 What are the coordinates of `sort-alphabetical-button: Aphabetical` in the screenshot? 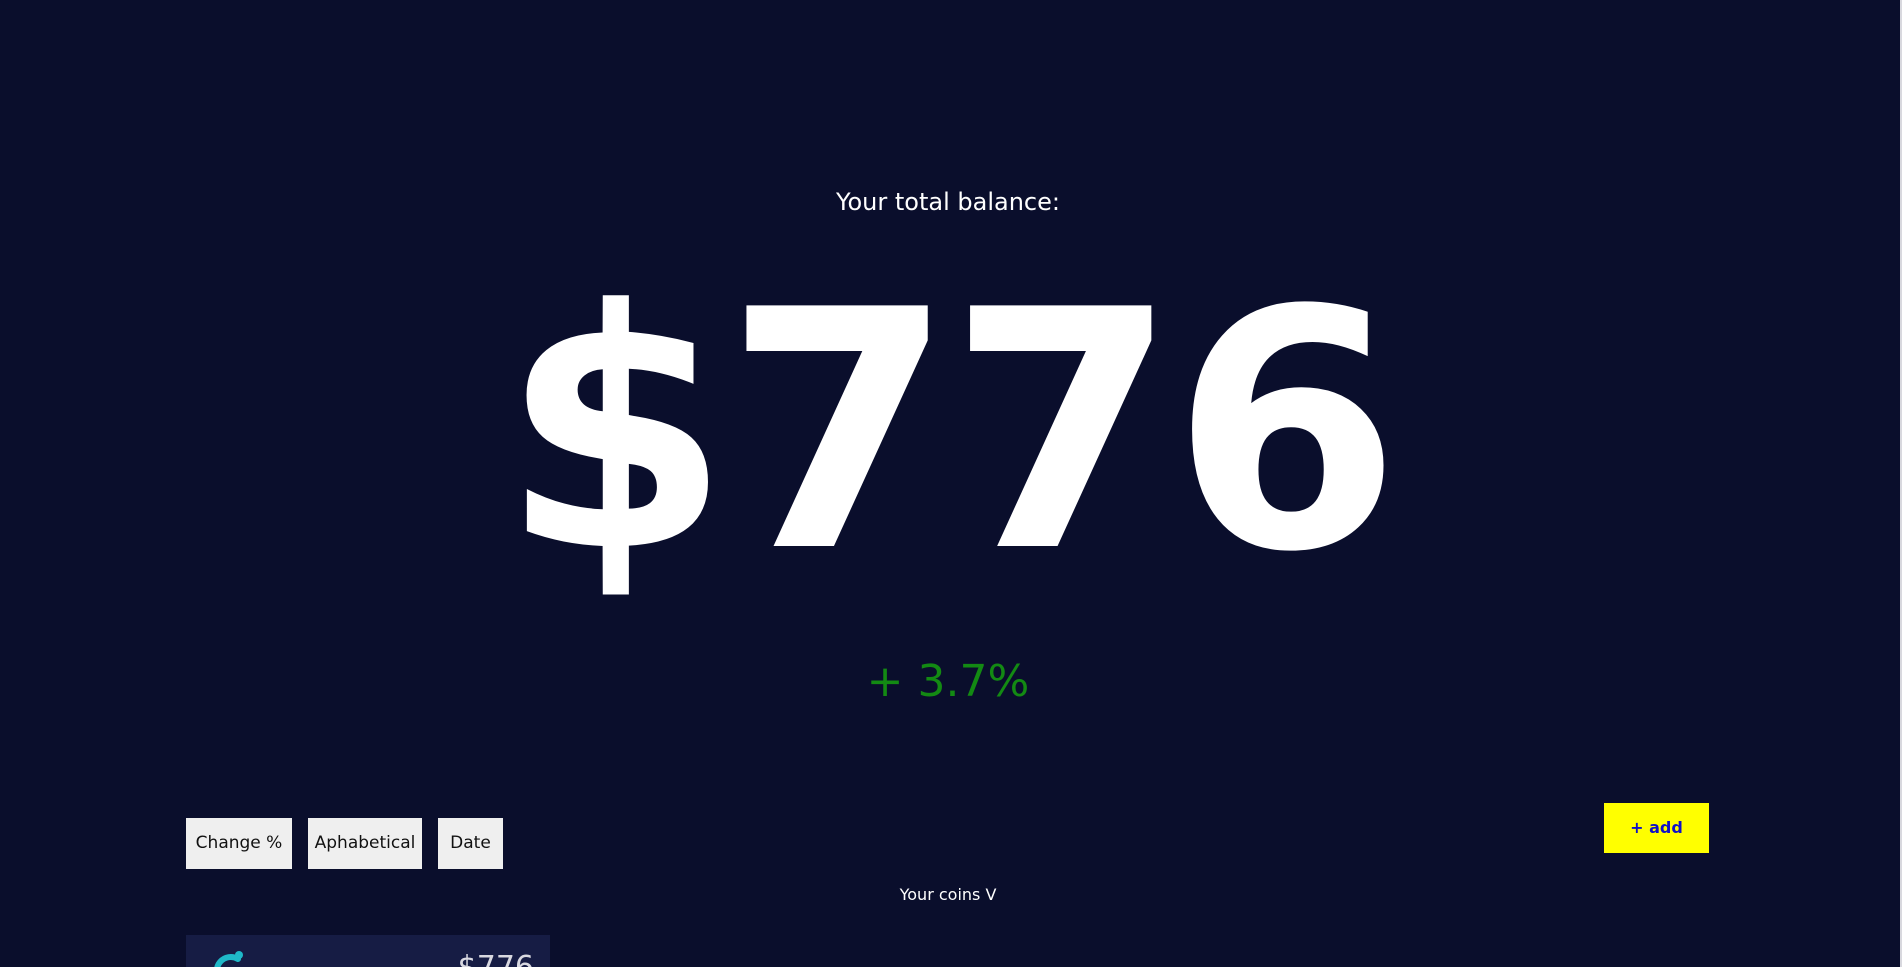 It's located at (365, 843).